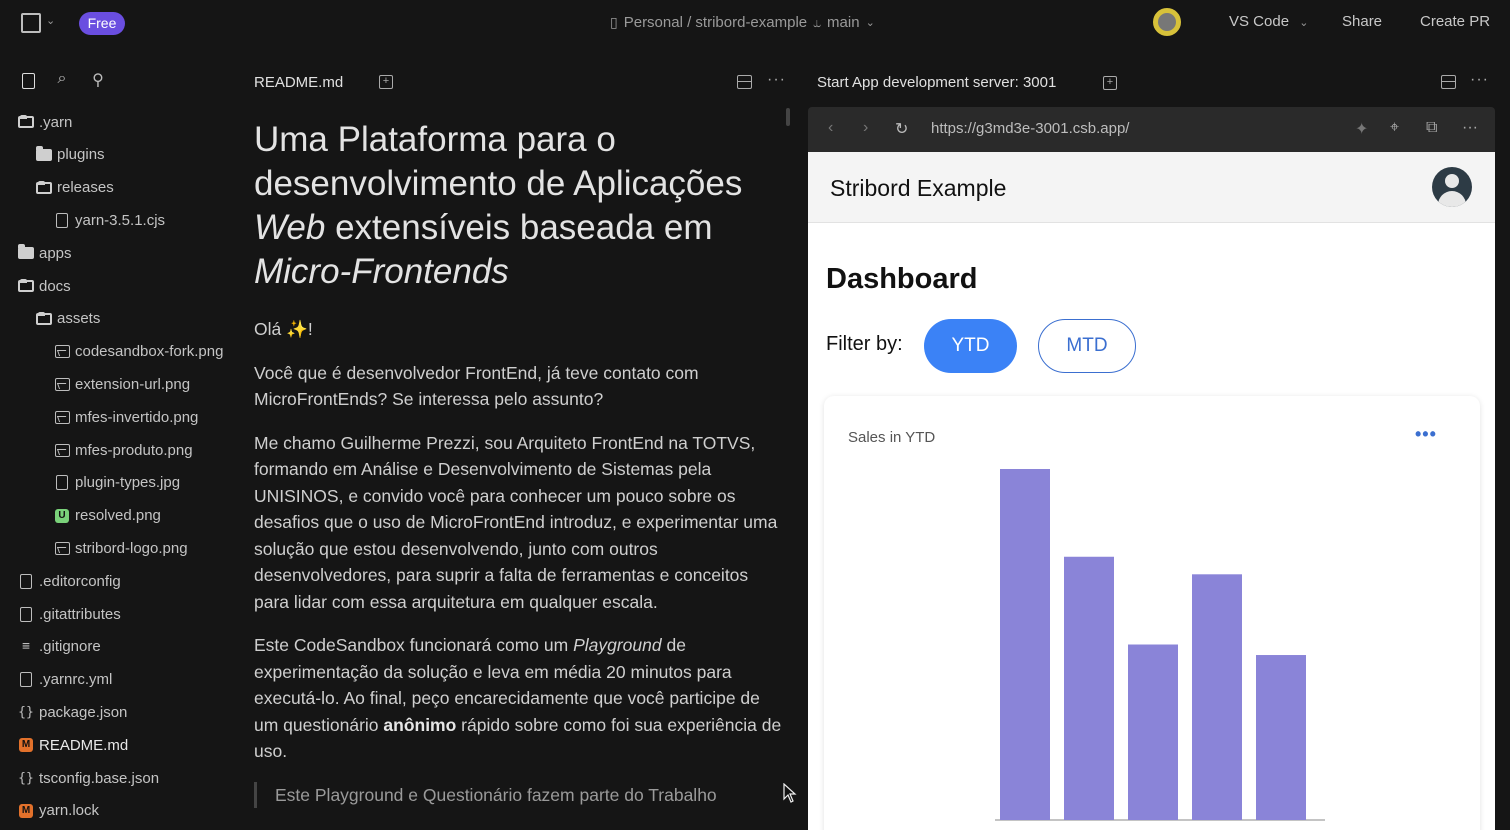 The height and width of the screenshot is (830, 1510). Describe the element at coordinates (109, 220) in the screenshot. I see `tree-item: yarn-3.5.1.cjs` at that location.